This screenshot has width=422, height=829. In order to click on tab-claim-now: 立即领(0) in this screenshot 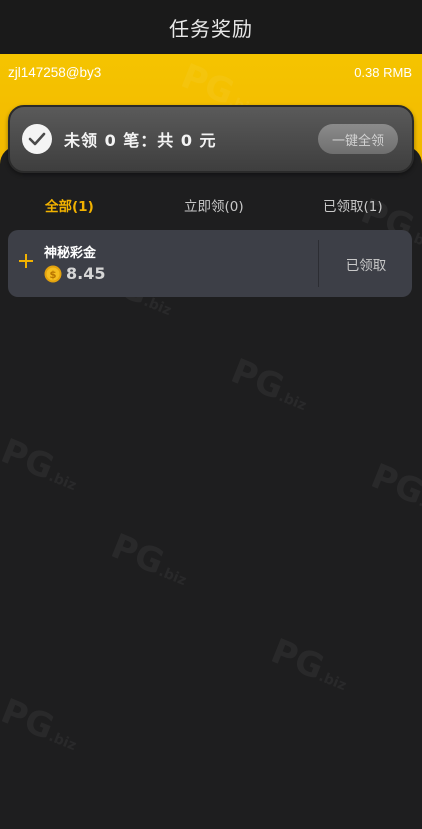, I will do `click(214, 205)`.